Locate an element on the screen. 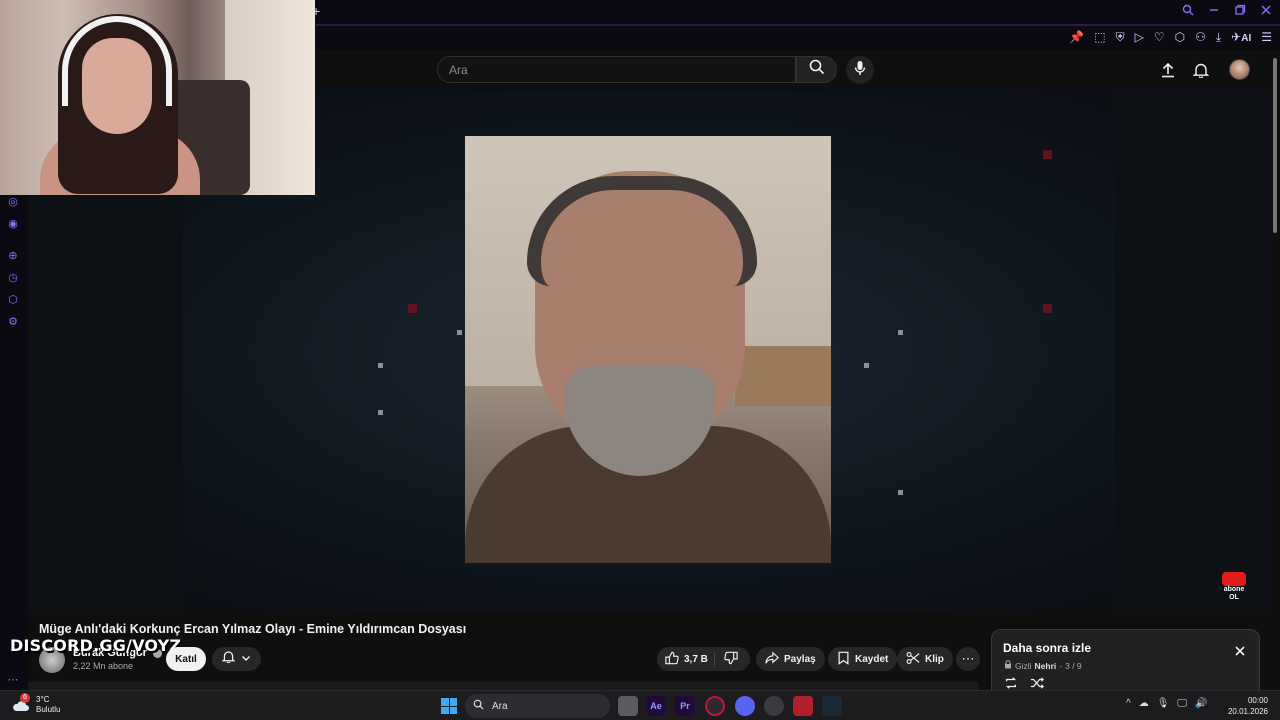 Image resolution: width=1280 pixels, height=720 pixels. youtube-logo-icon is located at coordinates (1234, 579).